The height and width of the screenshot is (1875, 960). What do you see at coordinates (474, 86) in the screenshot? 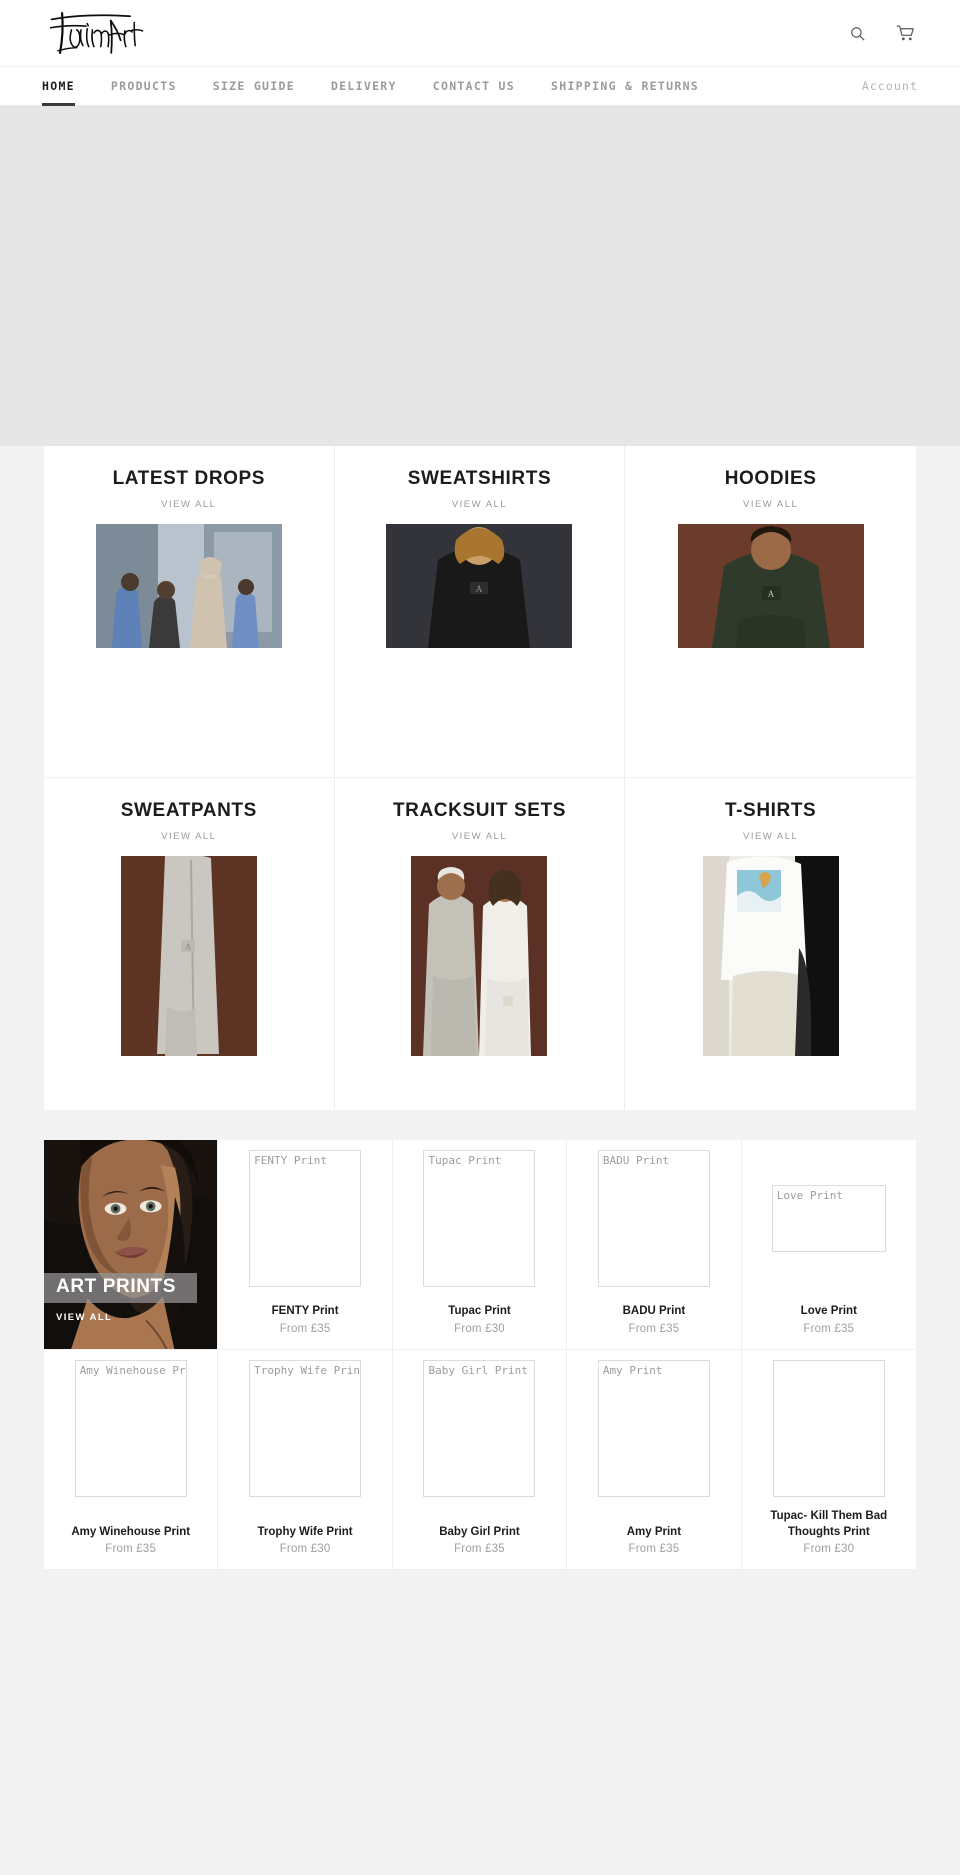
I see `nav-item-contact-us: CONTACT US` at bounding box center [474, 86].